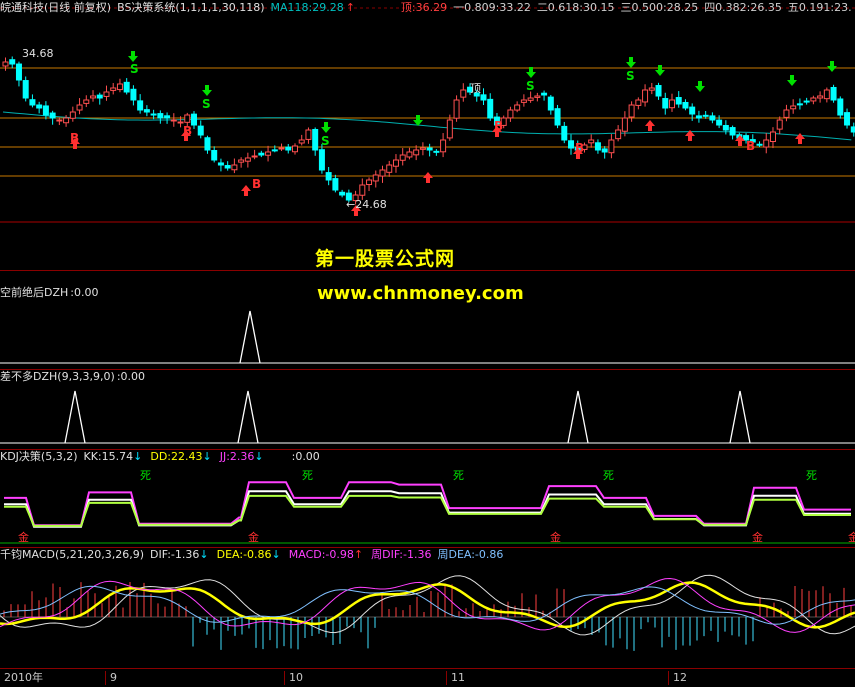 This screenshot has height=687, width=855. Describe the element at coordinates (305, 456) in the screenshot. I see `kdj-extra-value: :0.00` at that location.